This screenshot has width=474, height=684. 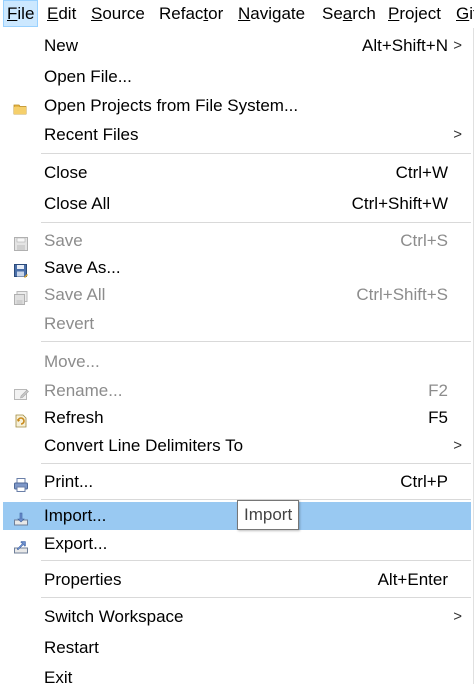 What do you see at coordinates (26, 13) in the screenshot?
I see `menu-file-rest: ile` at bounding box center [26, 13].